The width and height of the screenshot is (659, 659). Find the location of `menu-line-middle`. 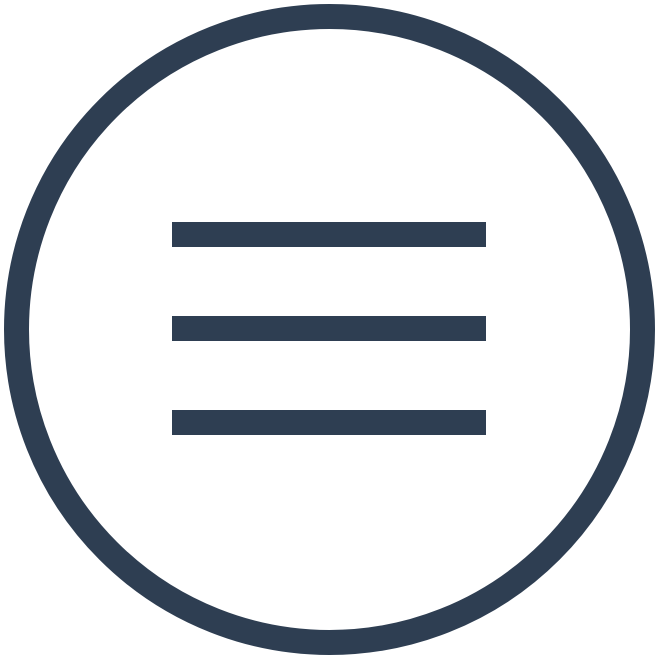

menu-line-middle is located at coordinates (329, 328).